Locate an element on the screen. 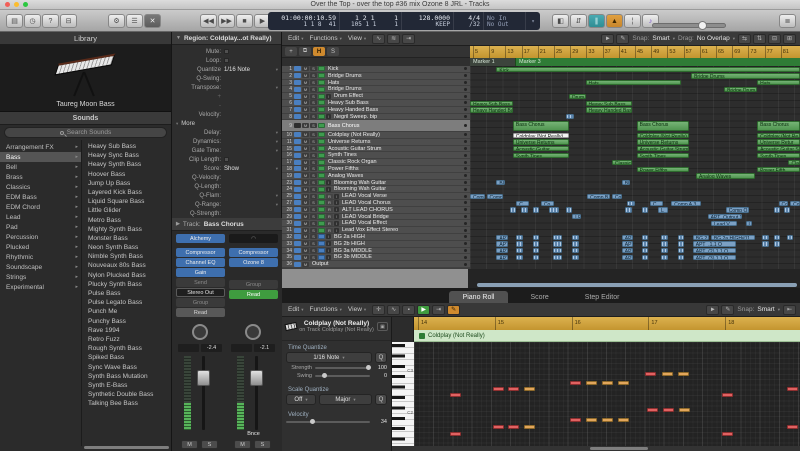  library-category: Rhythmic ▸ is located at coordinates (40, 257).